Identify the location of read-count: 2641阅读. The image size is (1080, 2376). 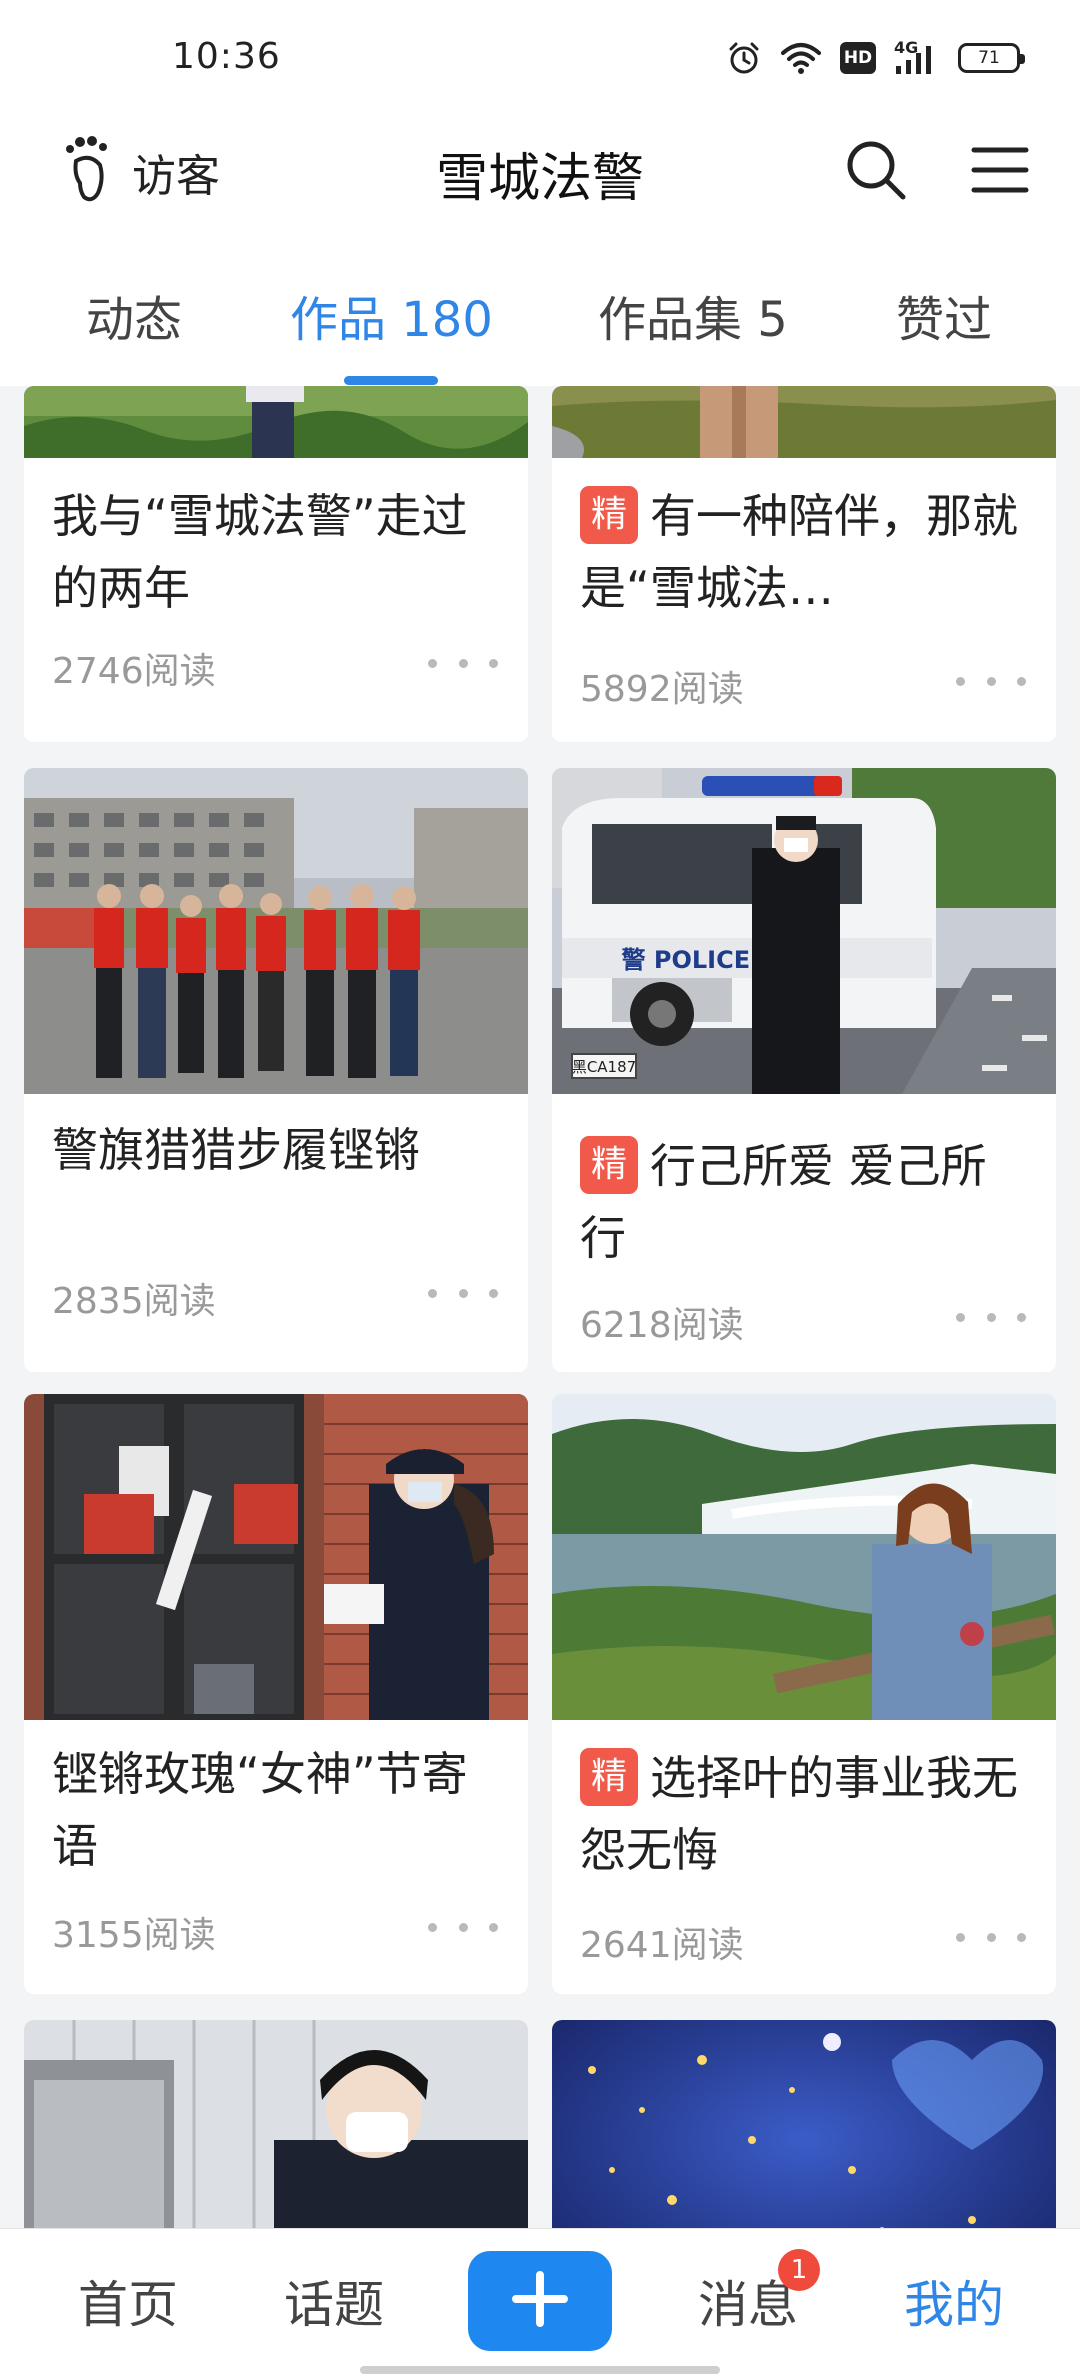
(662, 1945).